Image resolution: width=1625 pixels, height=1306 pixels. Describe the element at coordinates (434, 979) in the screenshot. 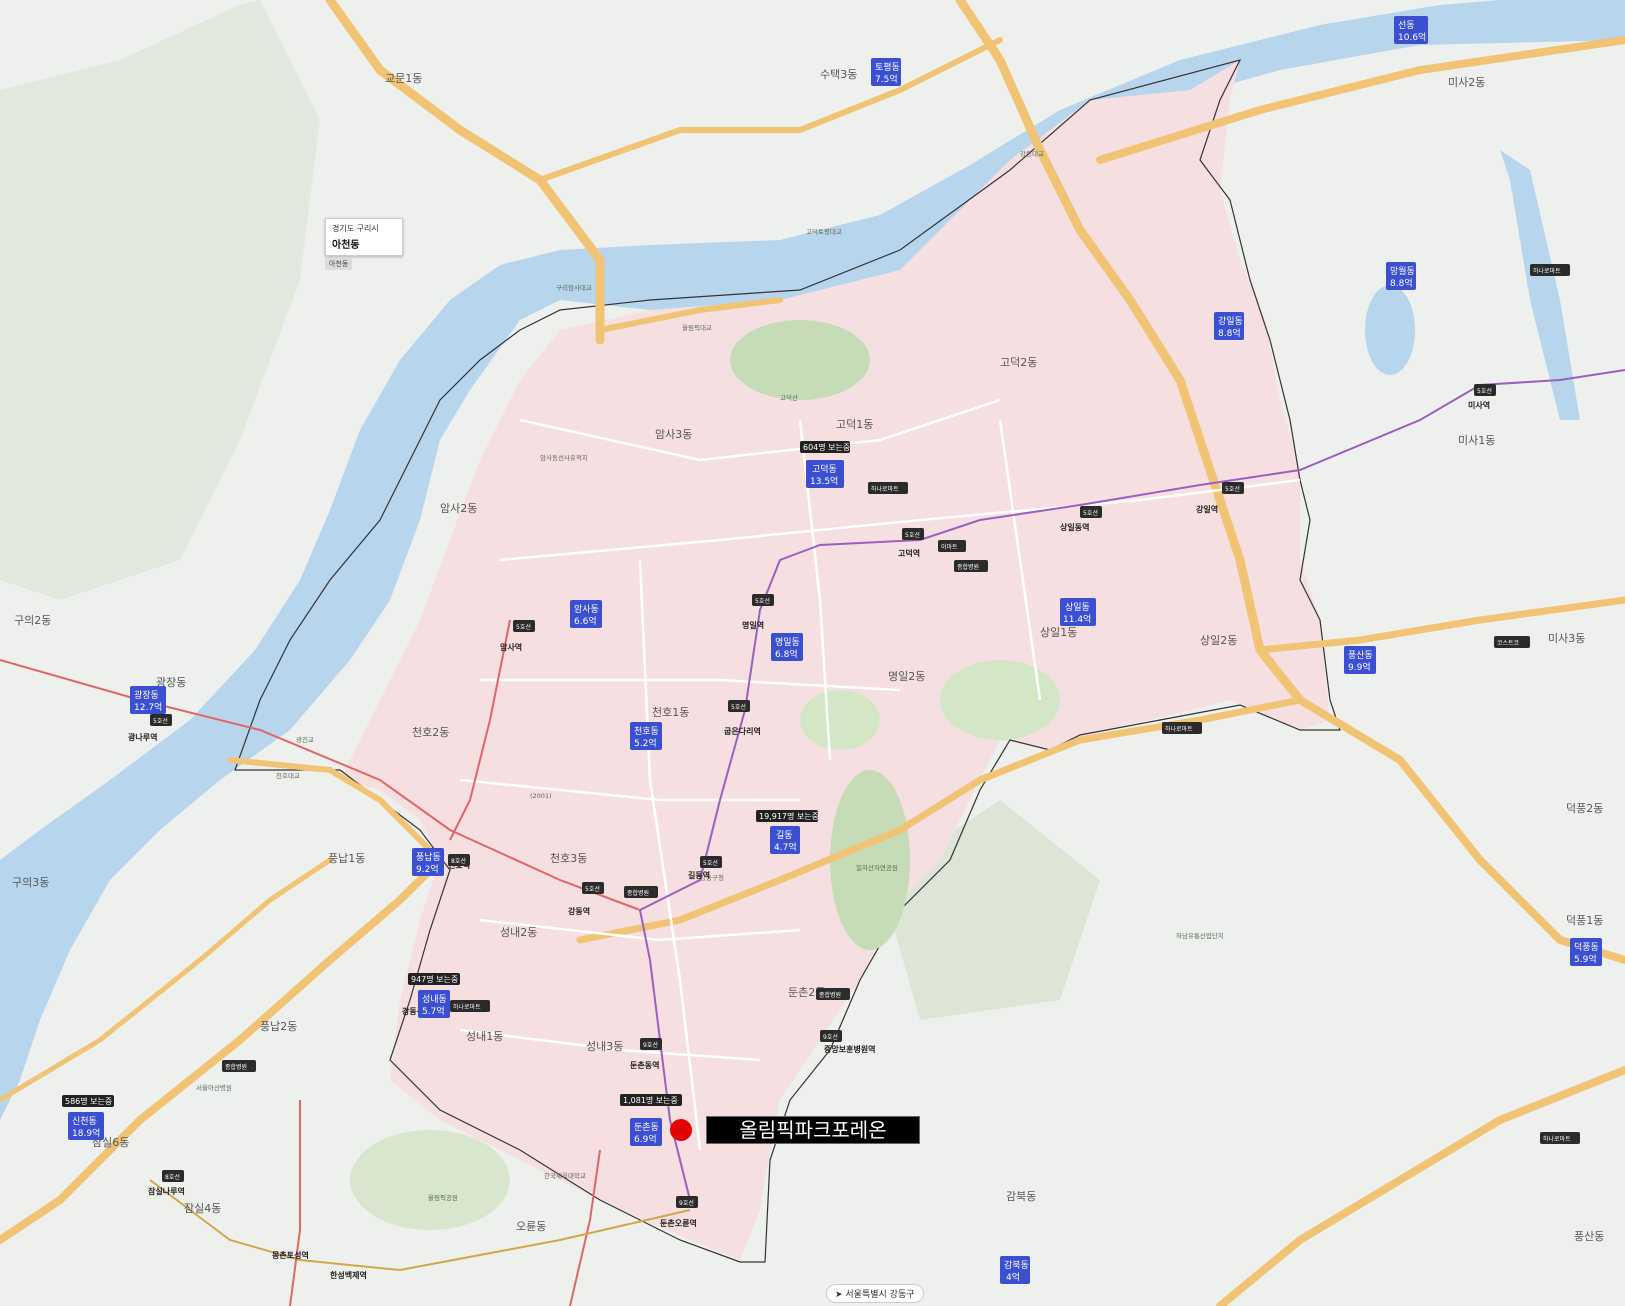

I see `viewer-tag: 947명 보는중` at that location.